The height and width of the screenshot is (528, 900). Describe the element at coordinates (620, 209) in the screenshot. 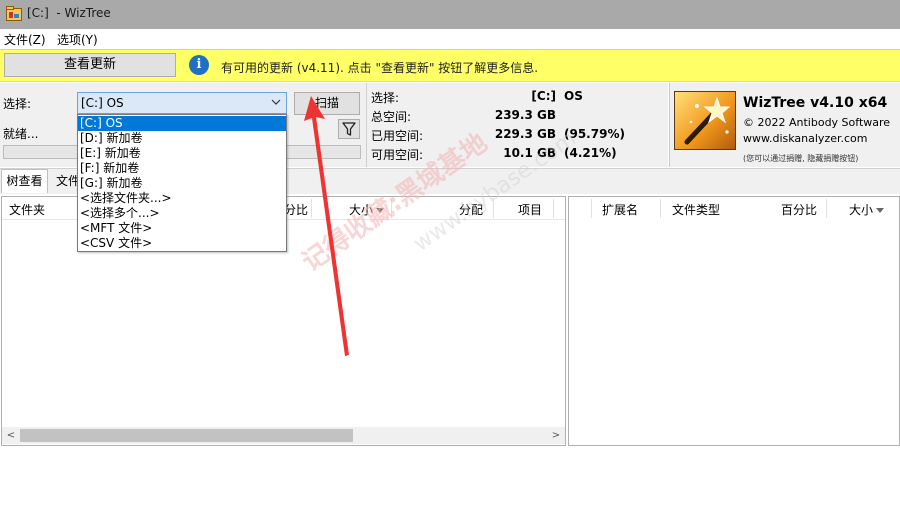

I see `column-extension: 扩展名` at that location.